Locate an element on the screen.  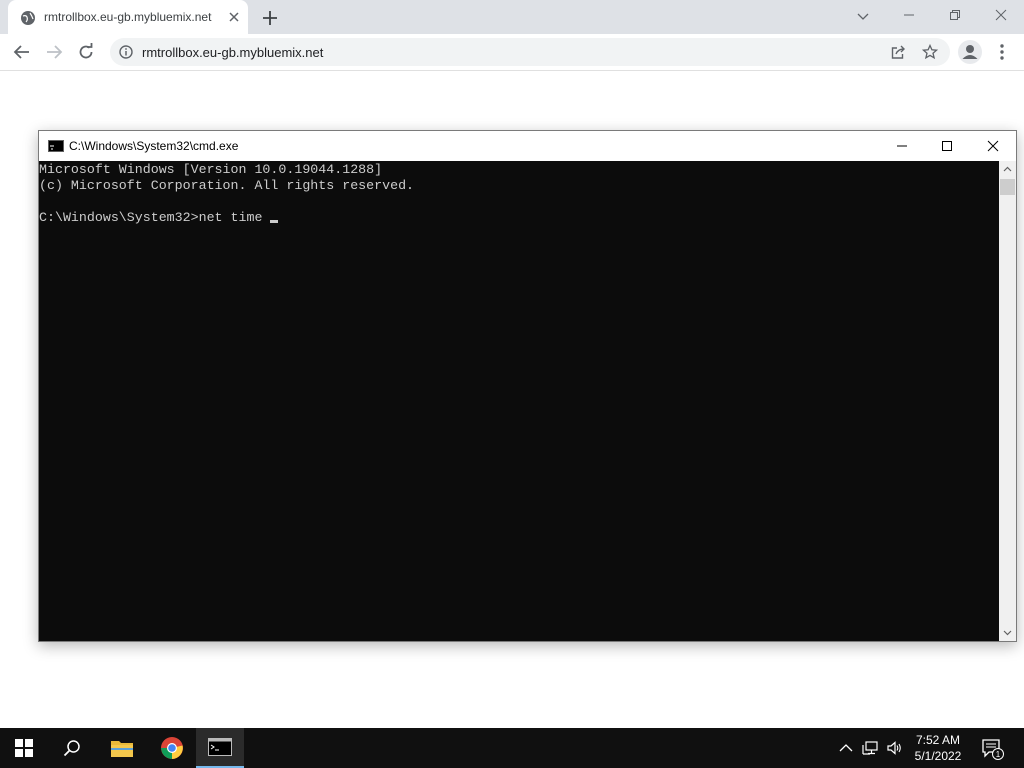
browser-restore-button is located at coordinates (955, 15).